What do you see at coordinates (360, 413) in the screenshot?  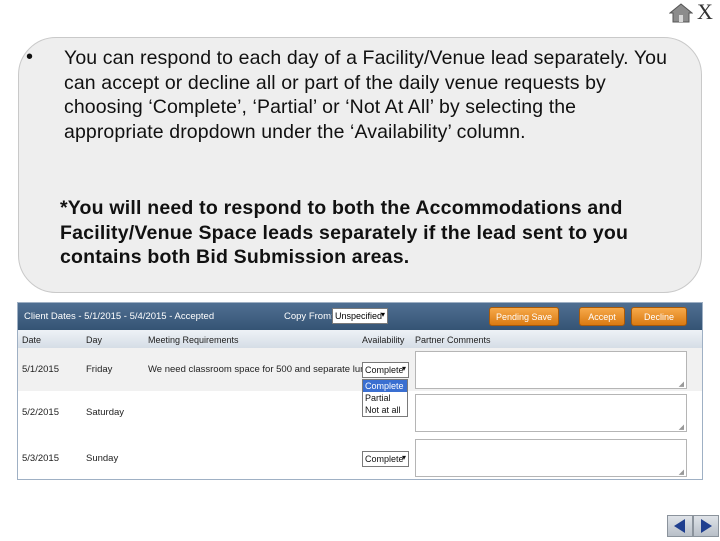 I see `table-row: 5/2/2015 Saturday ◢` at bounding box center [360, 413].